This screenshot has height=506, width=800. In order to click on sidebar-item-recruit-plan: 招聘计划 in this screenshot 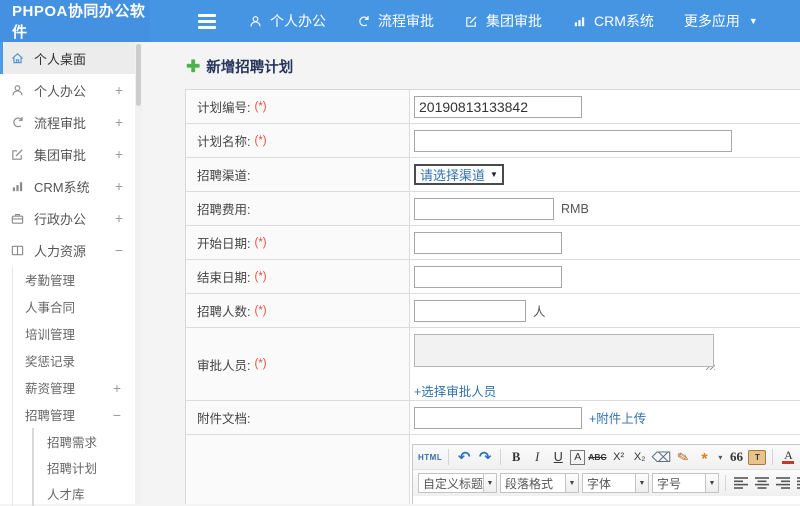, I will do `click(84, 467)`.